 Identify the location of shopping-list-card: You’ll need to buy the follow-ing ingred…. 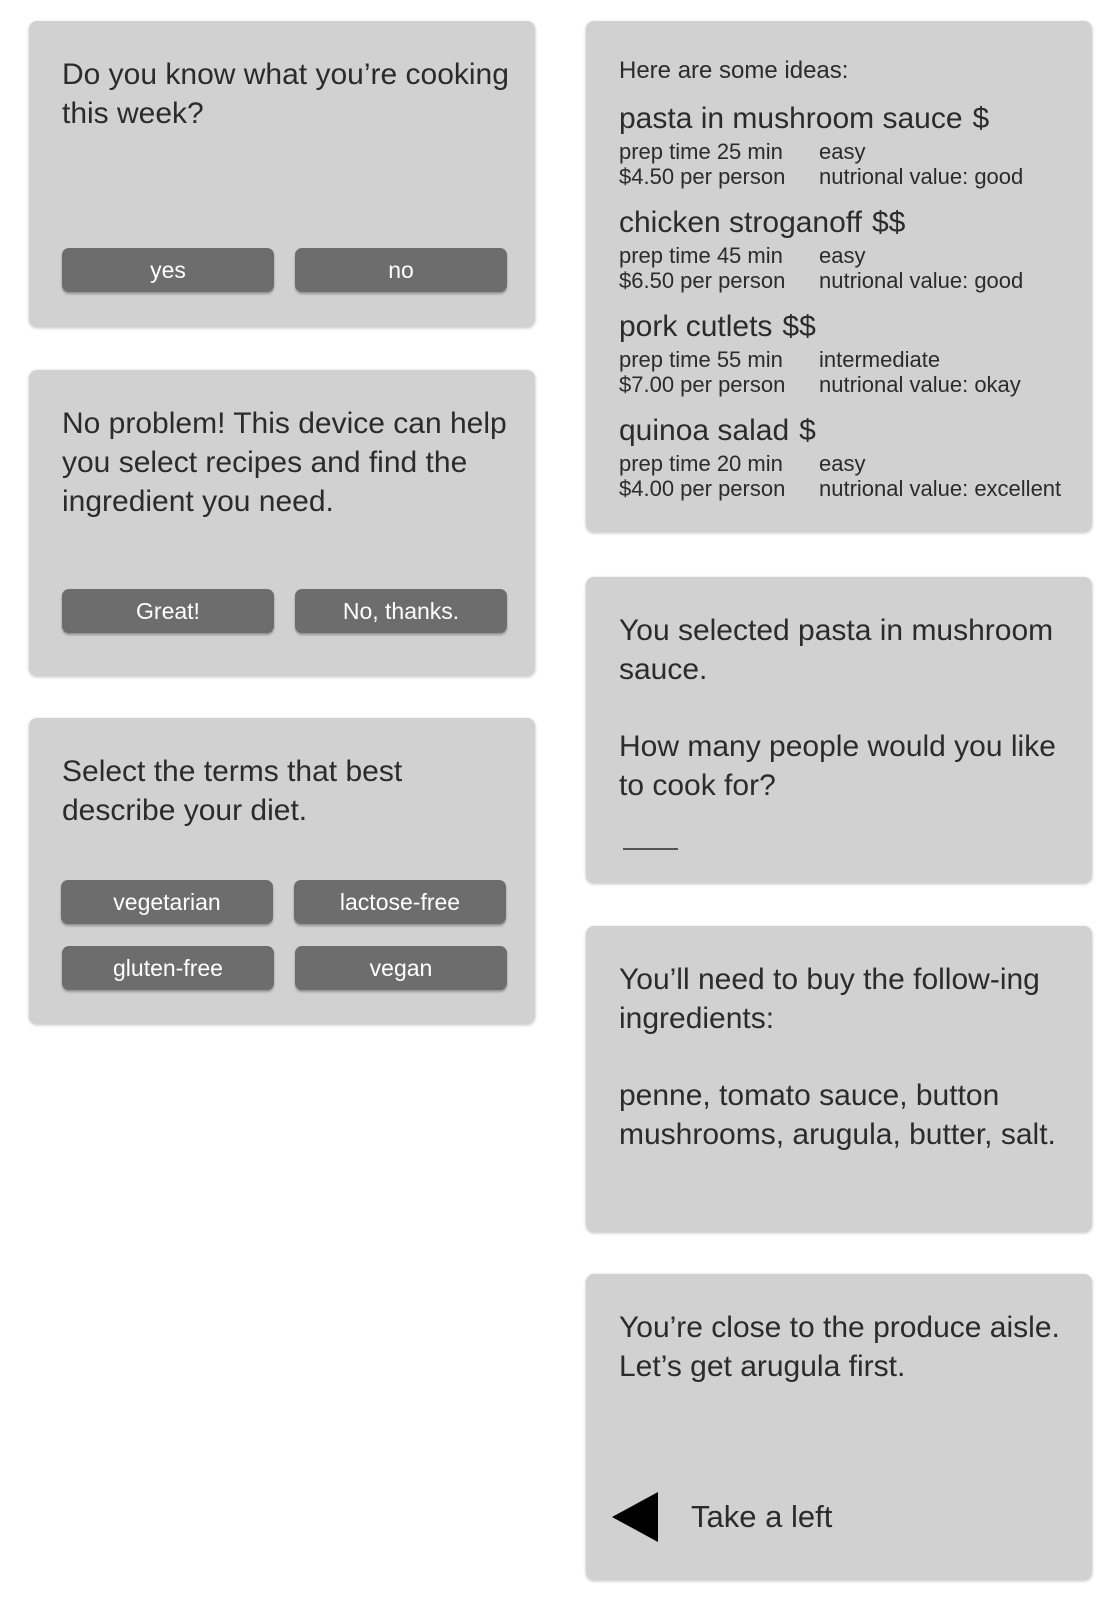
(839, 1079).